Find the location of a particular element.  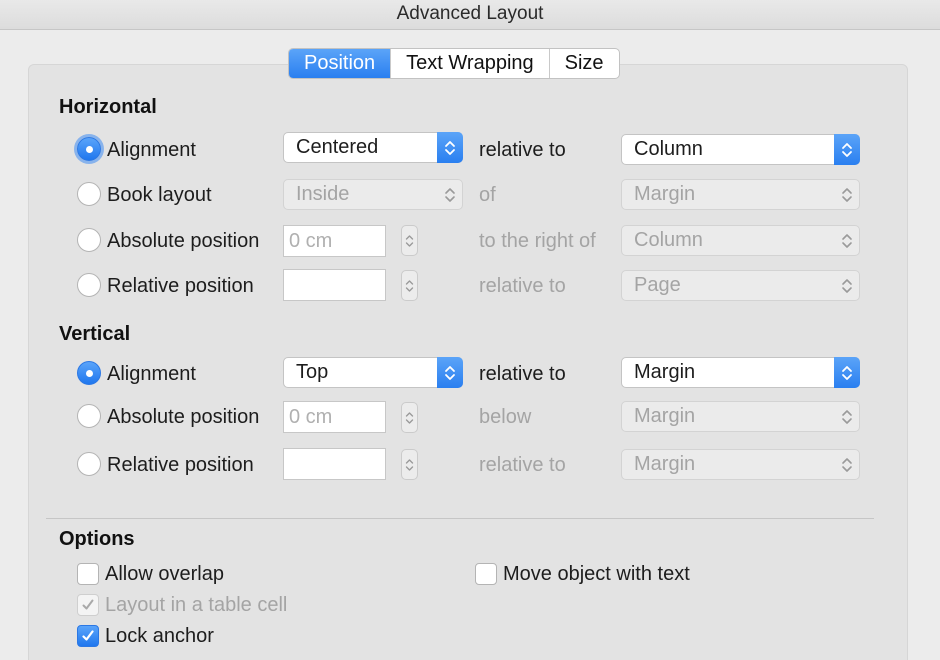

book-layout-select: Inside is located at coordinates (373, 194).